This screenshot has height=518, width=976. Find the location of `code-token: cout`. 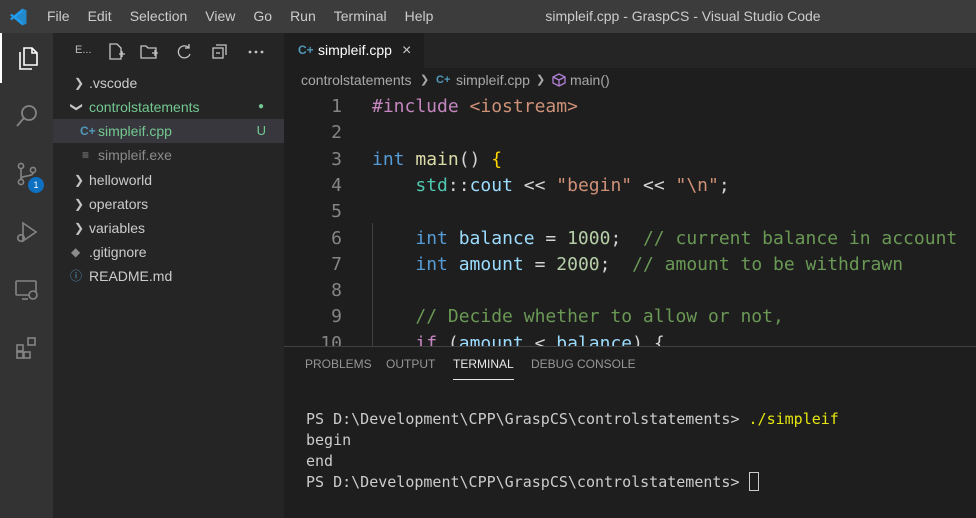

code-token: cout is located at coordinates (491, 185).